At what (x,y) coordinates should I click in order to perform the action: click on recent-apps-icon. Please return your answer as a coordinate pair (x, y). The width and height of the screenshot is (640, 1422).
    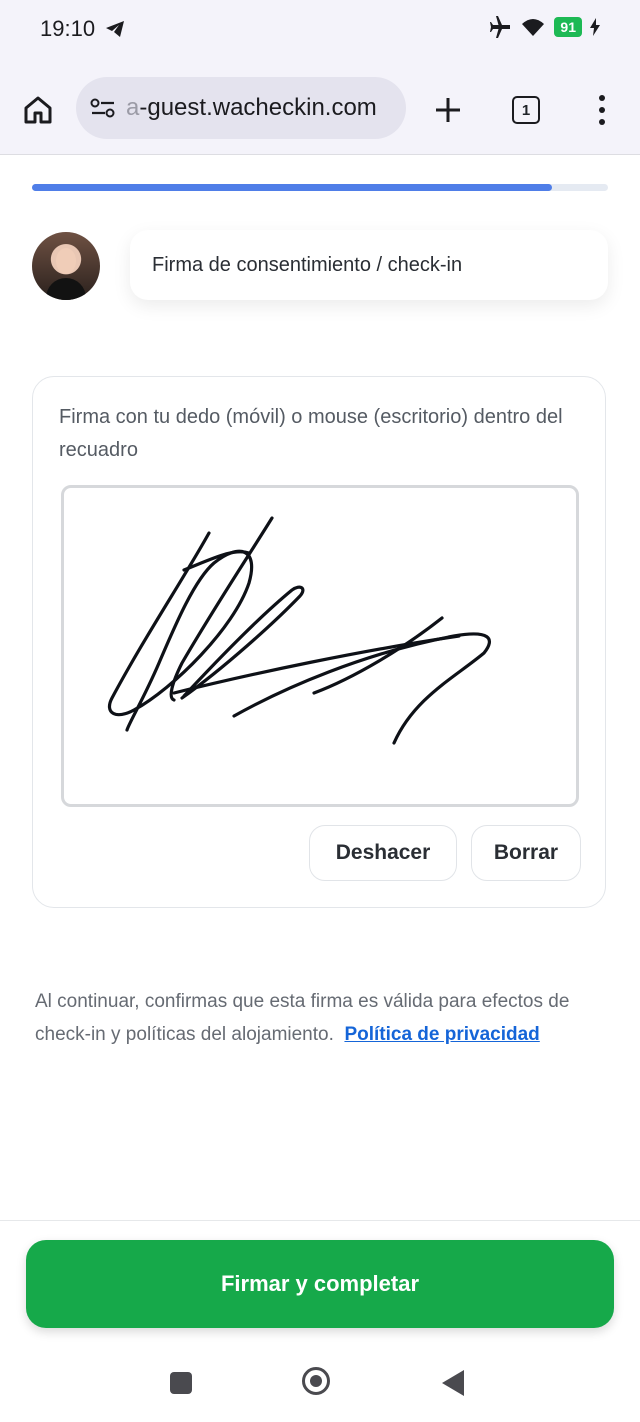
    Looking at the image, I should click on (181, 1383).